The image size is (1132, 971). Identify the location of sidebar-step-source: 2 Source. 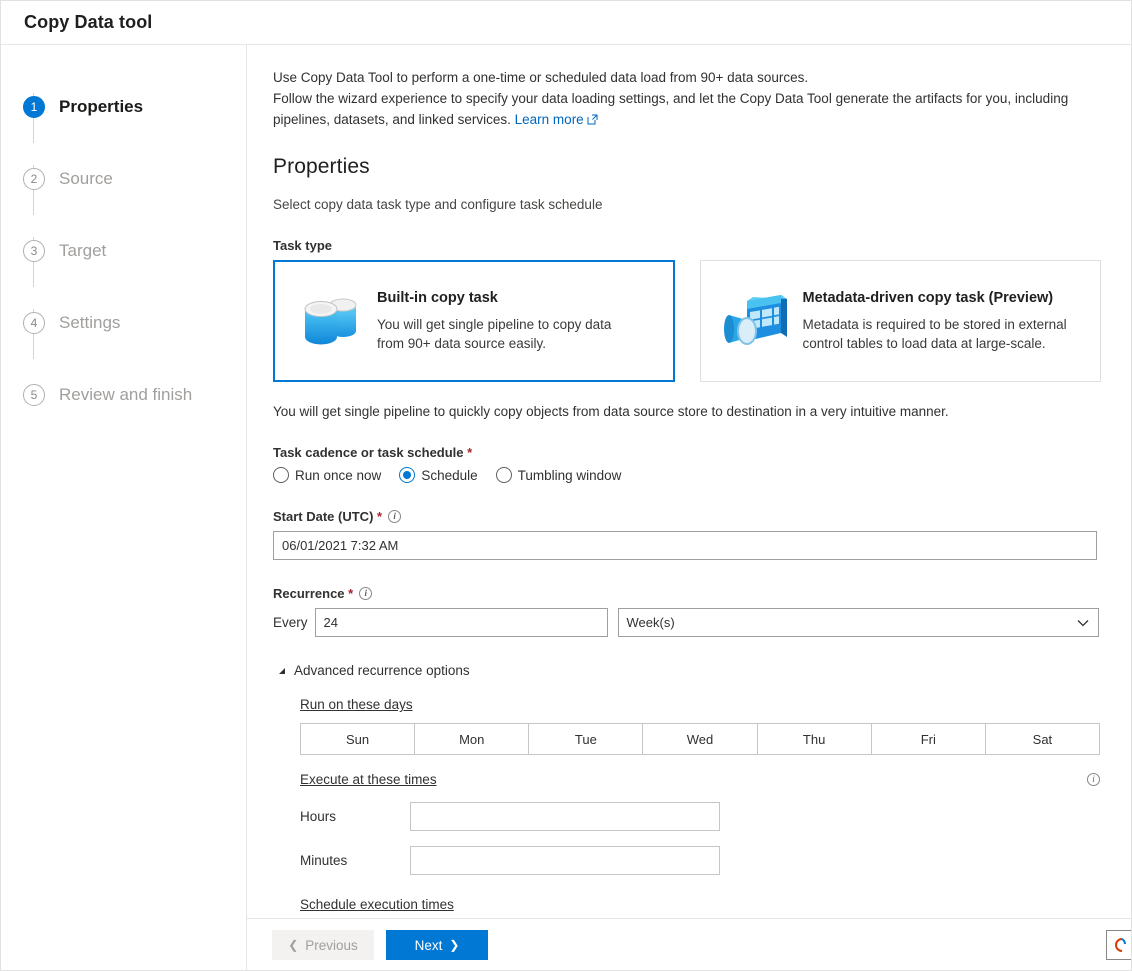
(134, 179).